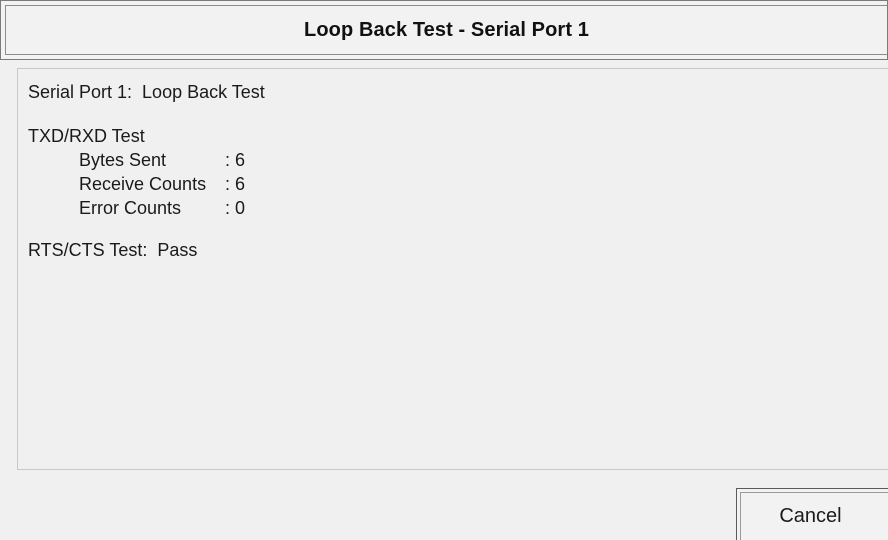  What do you see at coordinates (113, 250) in the screenshot?
I see `rts-cts-test-result: RTS/CTS Test: Pass` at bounding box center [113, 250].